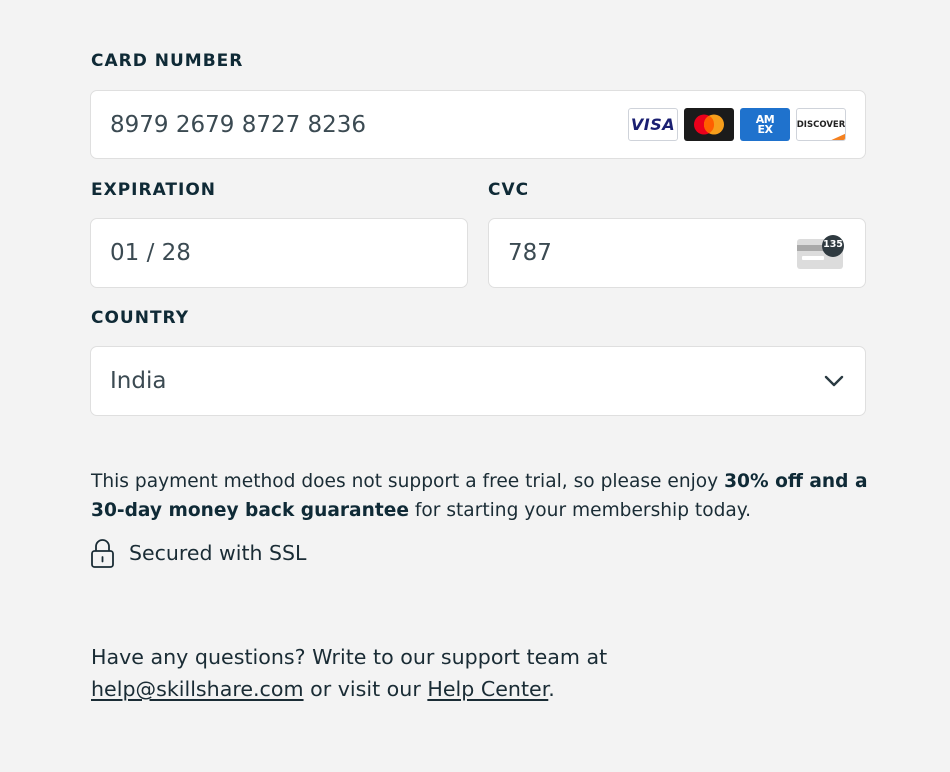 Image resolution: width=950 pixels, height=772 pixels. I want to click on card-number-label: CARD NUMBER, so click(167, 61).